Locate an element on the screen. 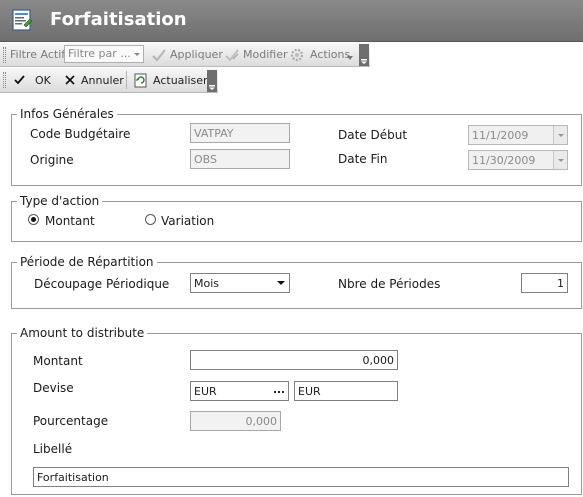 The width and height of the screenshot is (583, 497). modify-icon is located at coordinates (232, 55).